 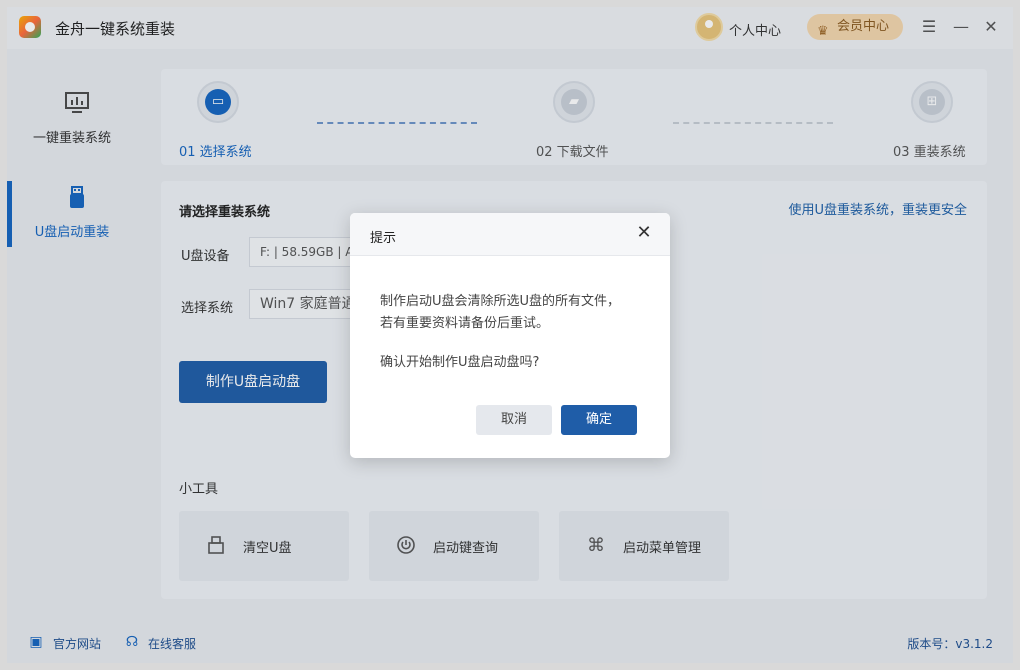 What do you see at coordinates (383, 238) in the screenshot?
I see `dialog-title: 提示` at bounding box center [383, 238].